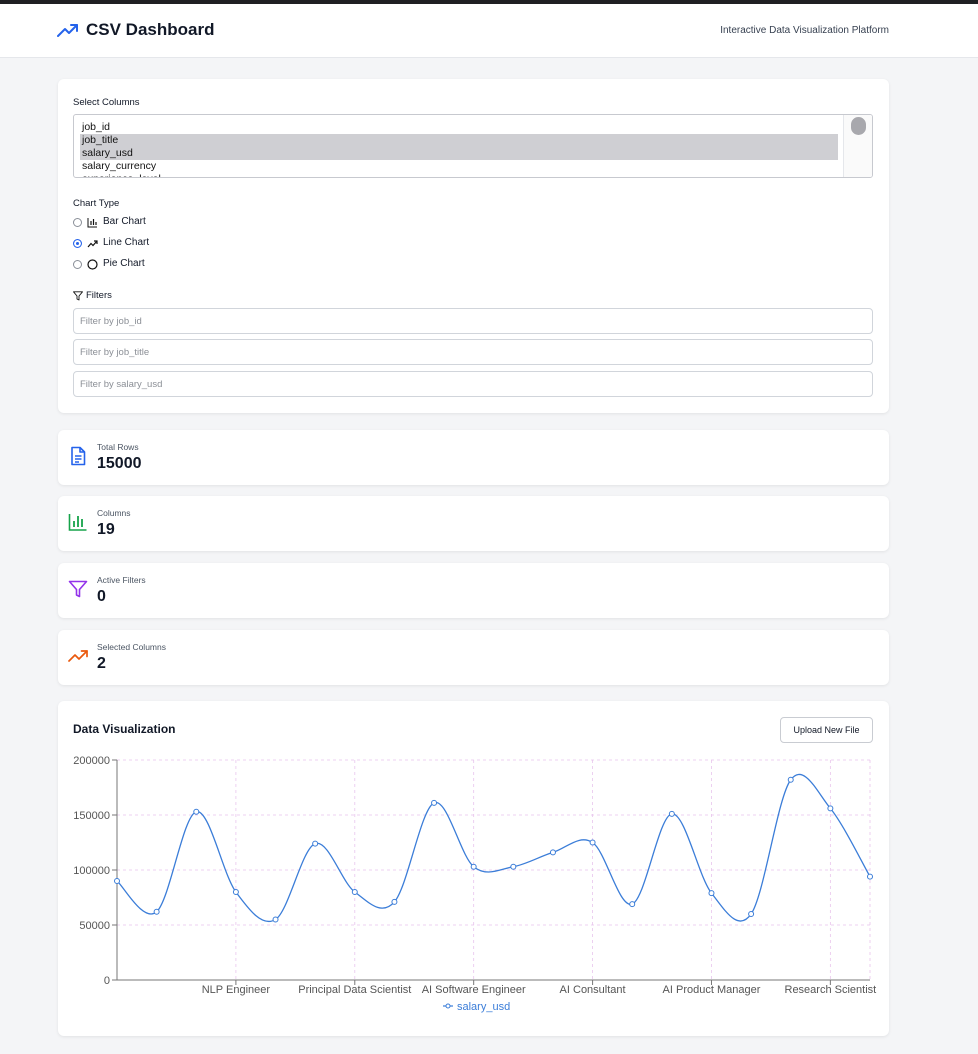  Describe the element at coordinates (101, 663) in the screenshot. I see `stat-value: 2` at that location.